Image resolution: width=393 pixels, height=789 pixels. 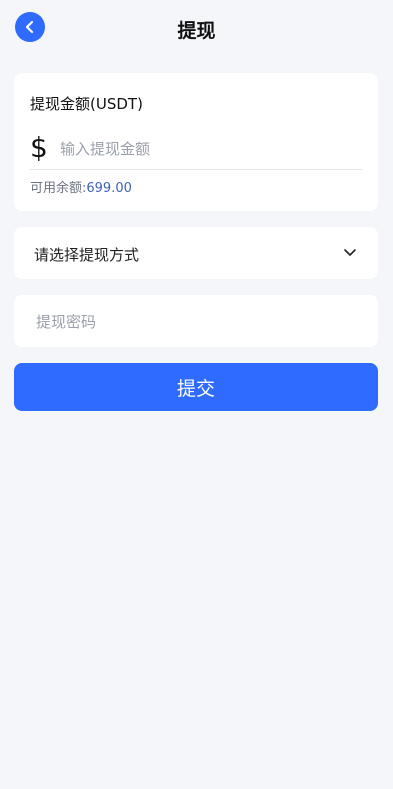 I want to click on header: 提现, so click(x=196, y=28).